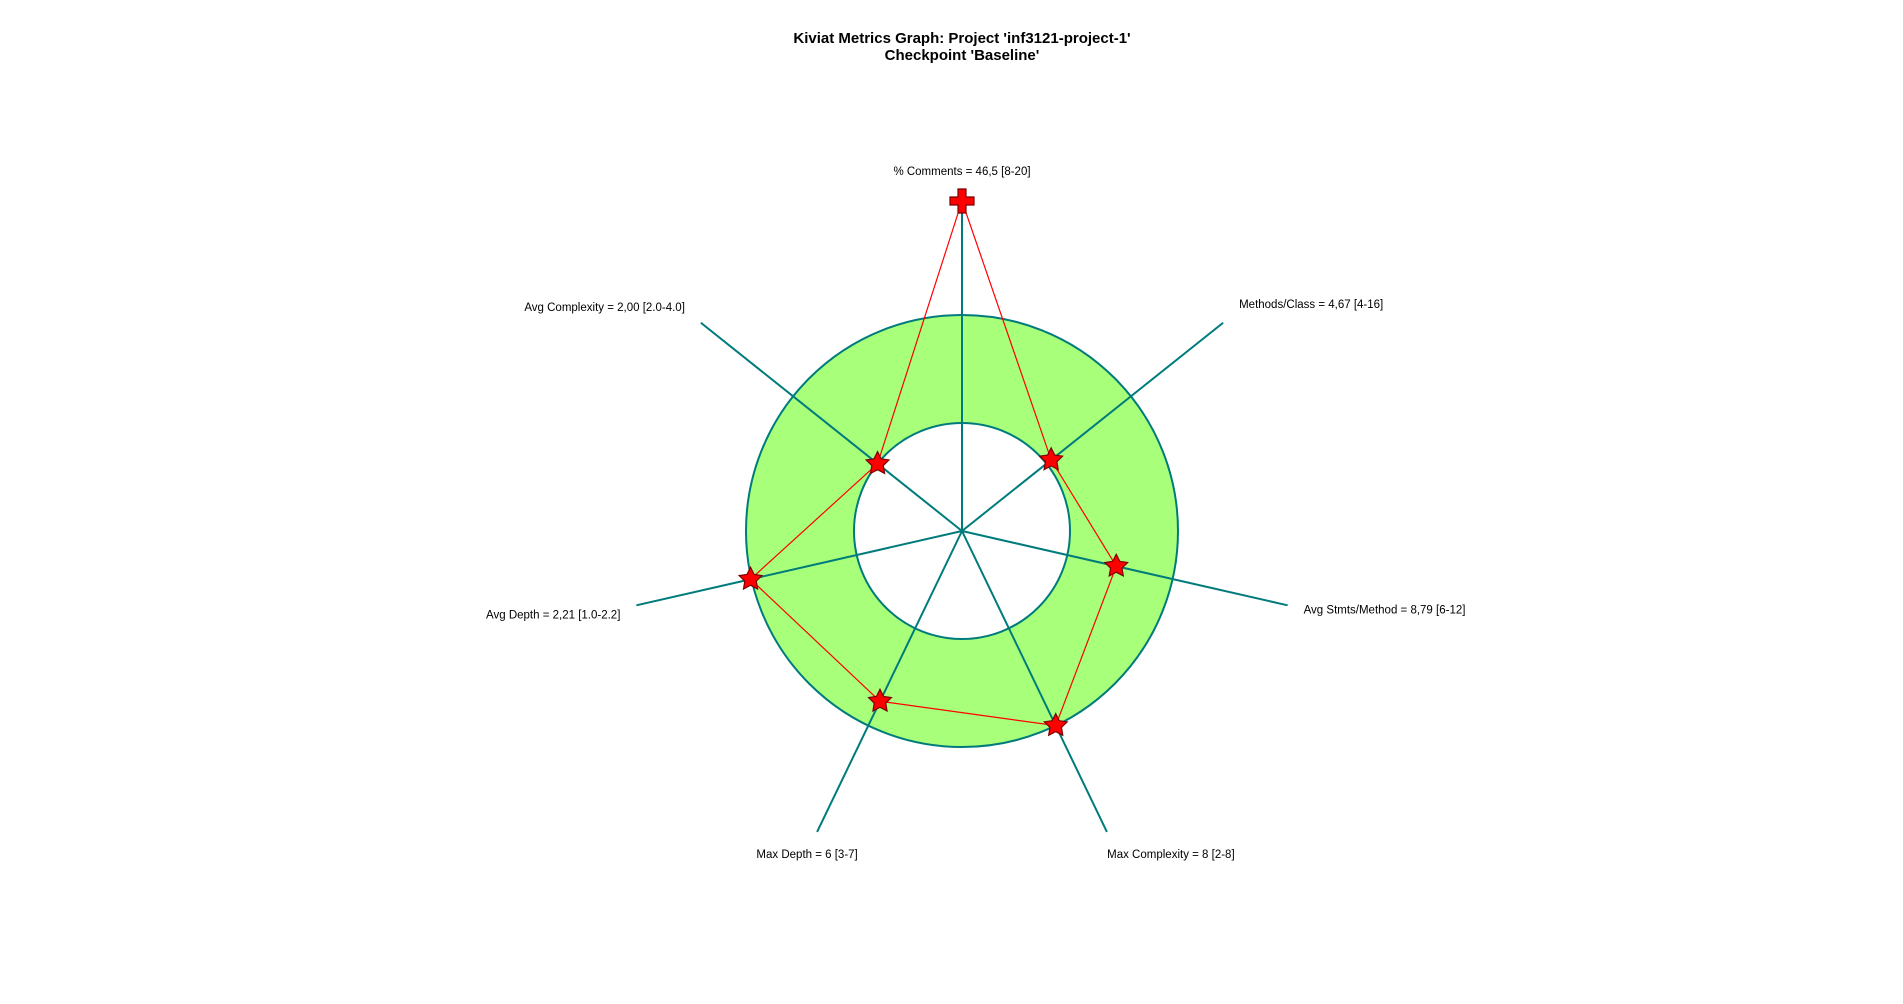  I want to click on axis-label: Avg Complexity = 2,00 [2.0-4.0], so click(604, 308).